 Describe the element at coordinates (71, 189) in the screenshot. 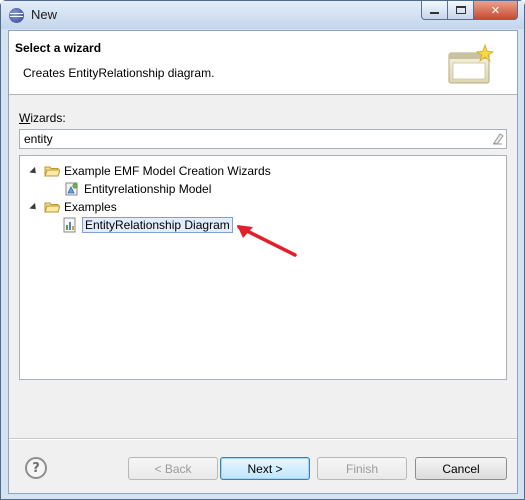

I see `model-icon` at that location.